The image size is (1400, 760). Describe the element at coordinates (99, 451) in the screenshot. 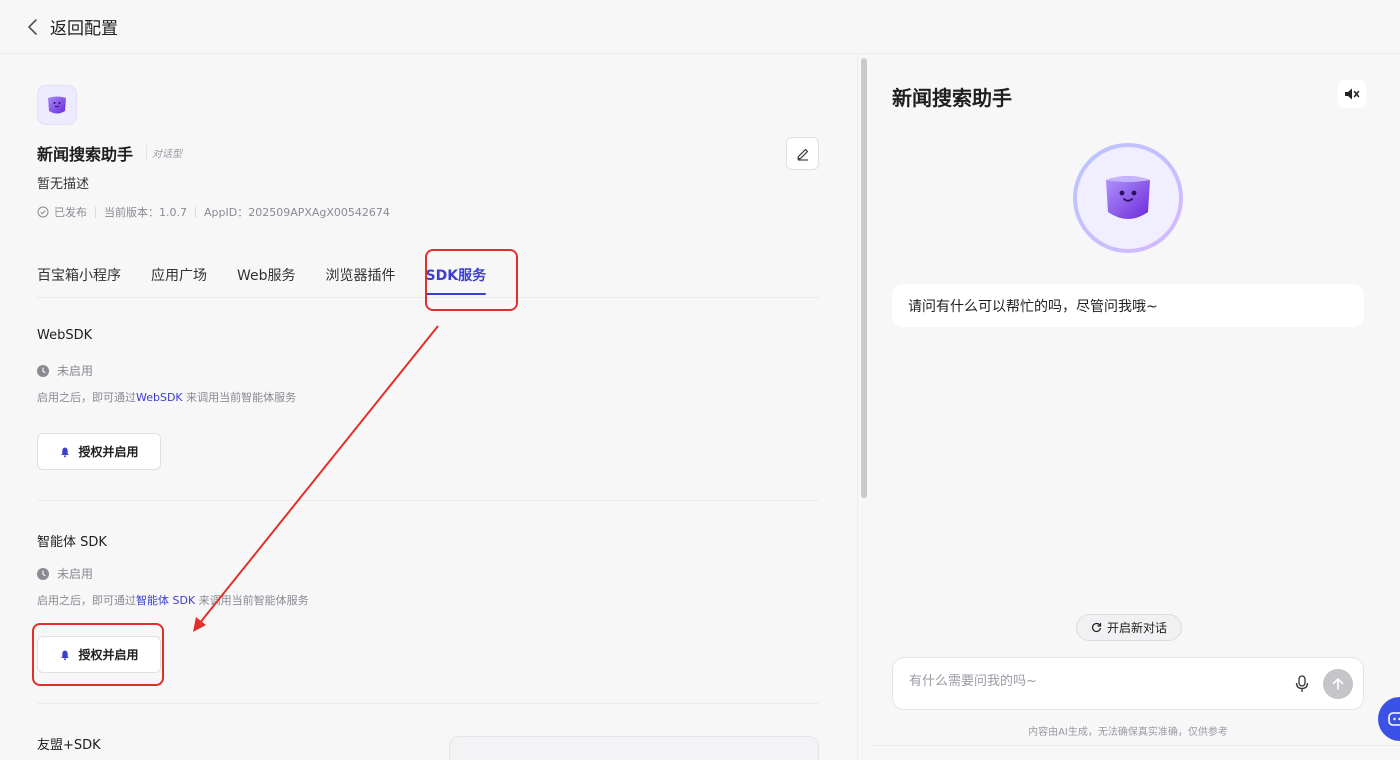

I see `websdk-authorize-button: 授权并启用` at that location.